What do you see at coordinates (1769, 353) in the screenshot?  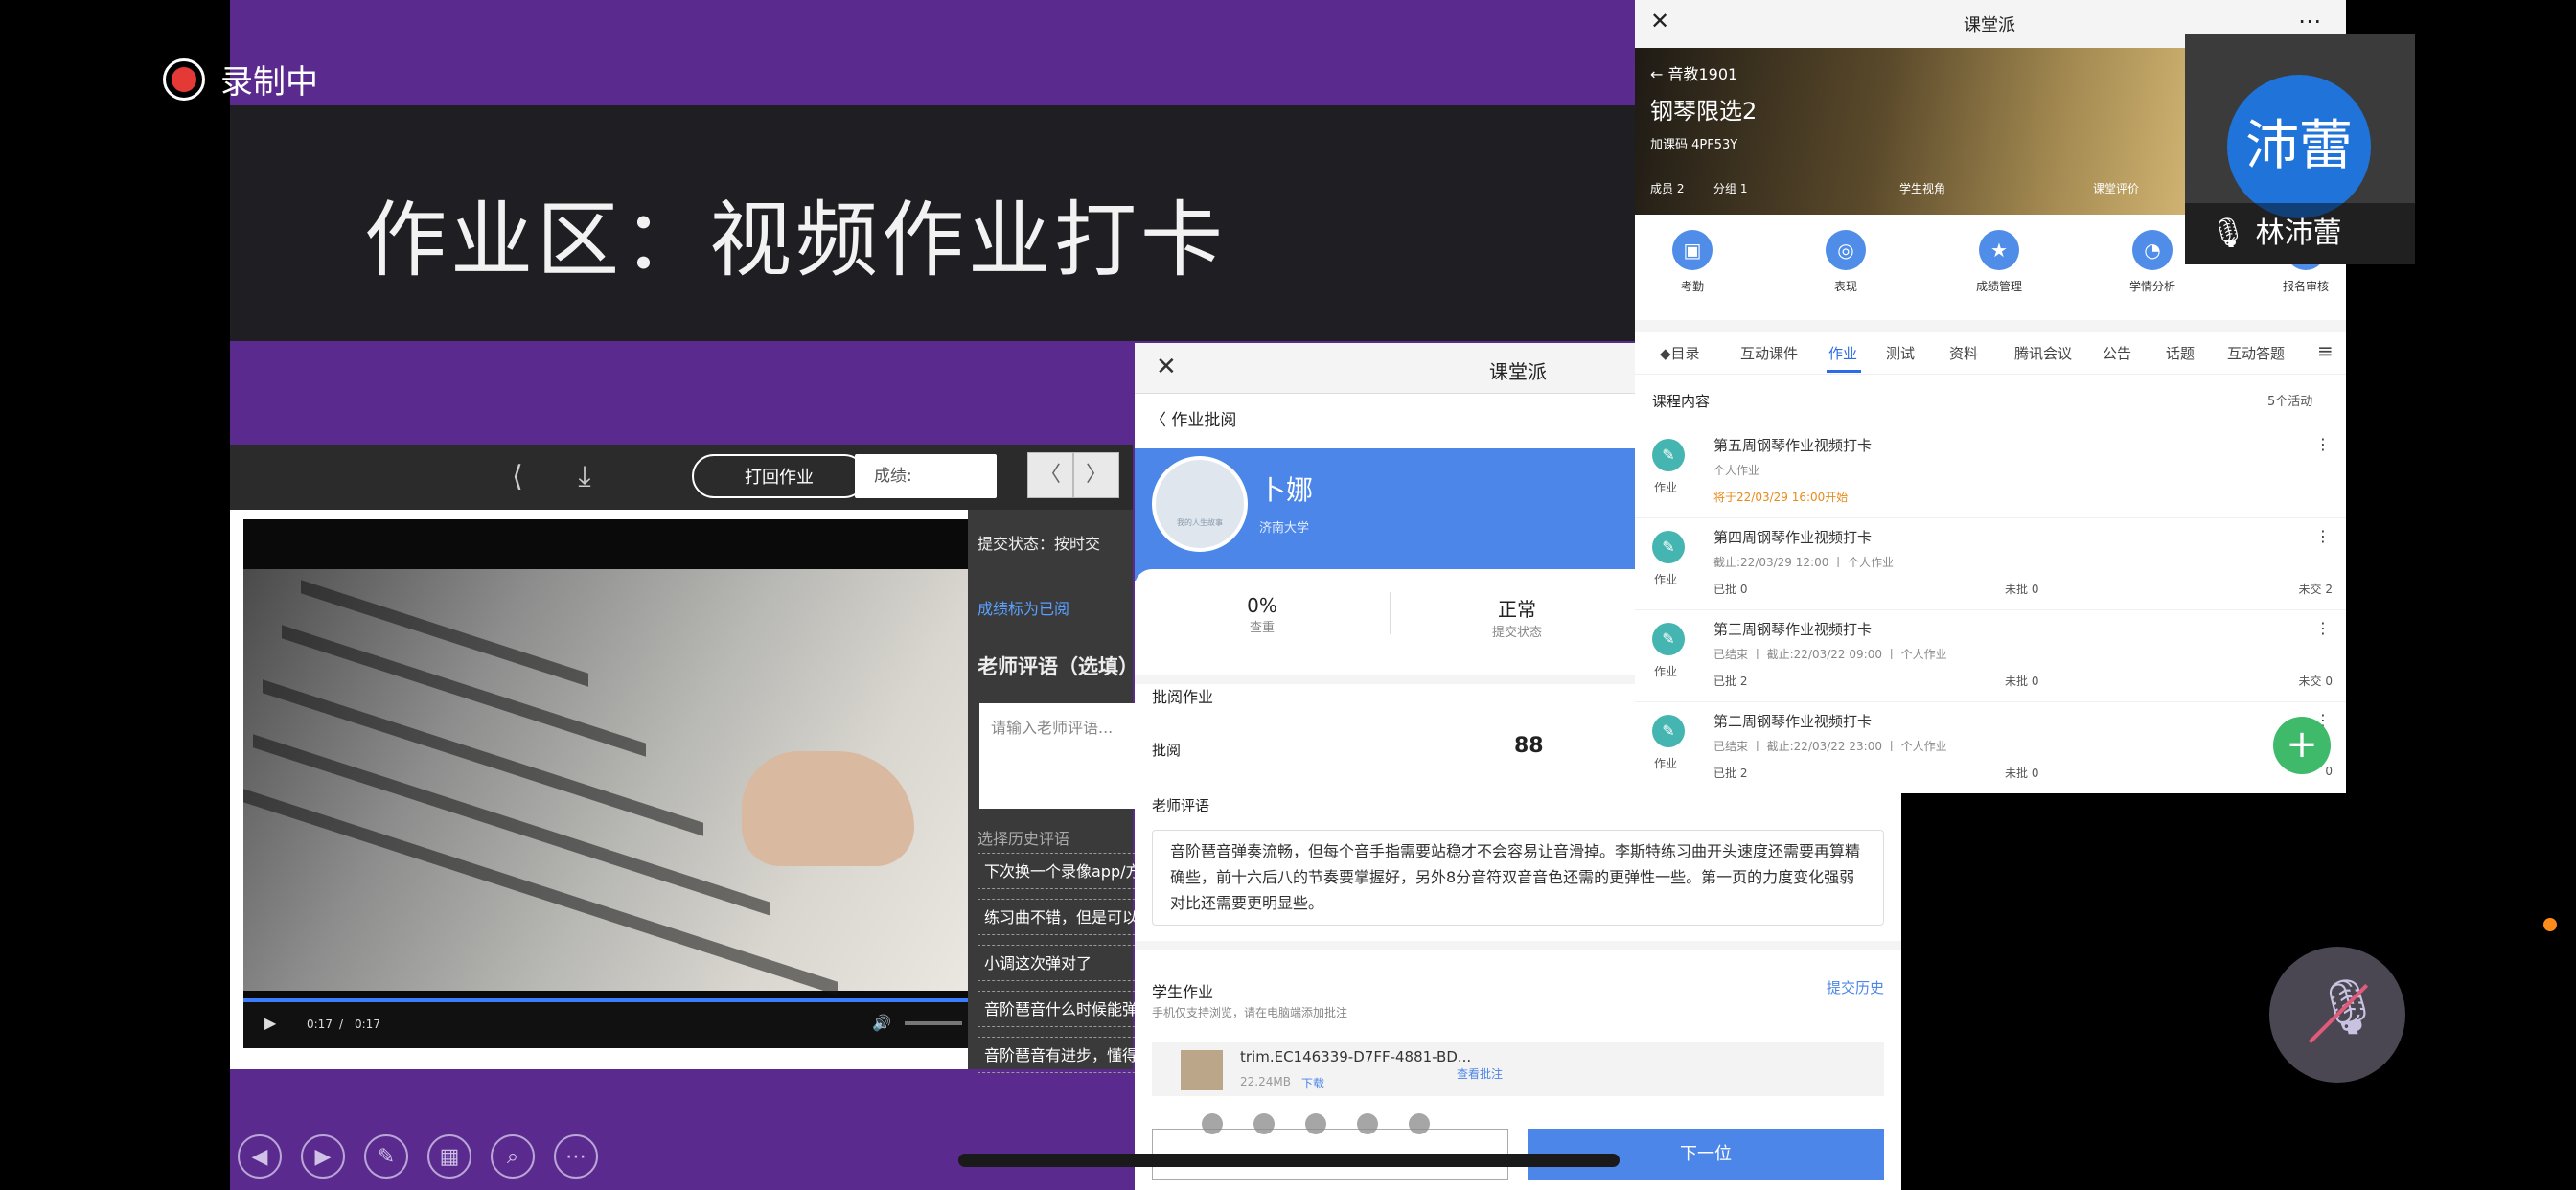 I see `tab-courseware: 互动课件` at bounding box center [1769, 353].